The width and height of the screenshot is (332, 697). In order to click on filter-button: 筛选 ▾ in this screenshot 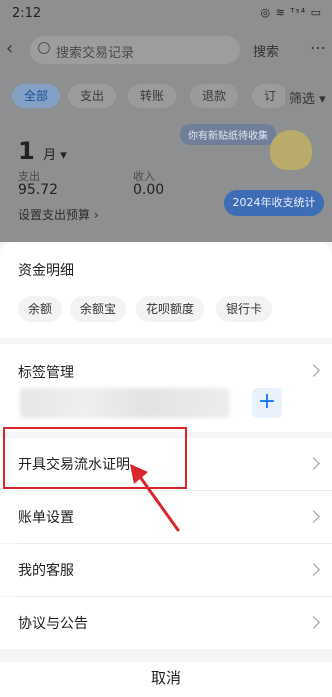, I will do `click(305, 97)`.